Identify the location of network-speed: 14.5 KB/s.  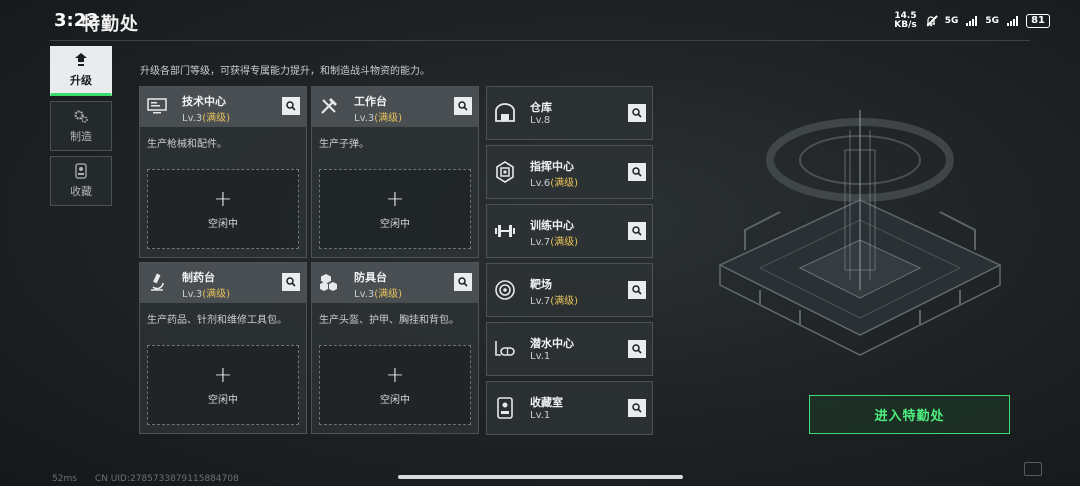
(905, 20).